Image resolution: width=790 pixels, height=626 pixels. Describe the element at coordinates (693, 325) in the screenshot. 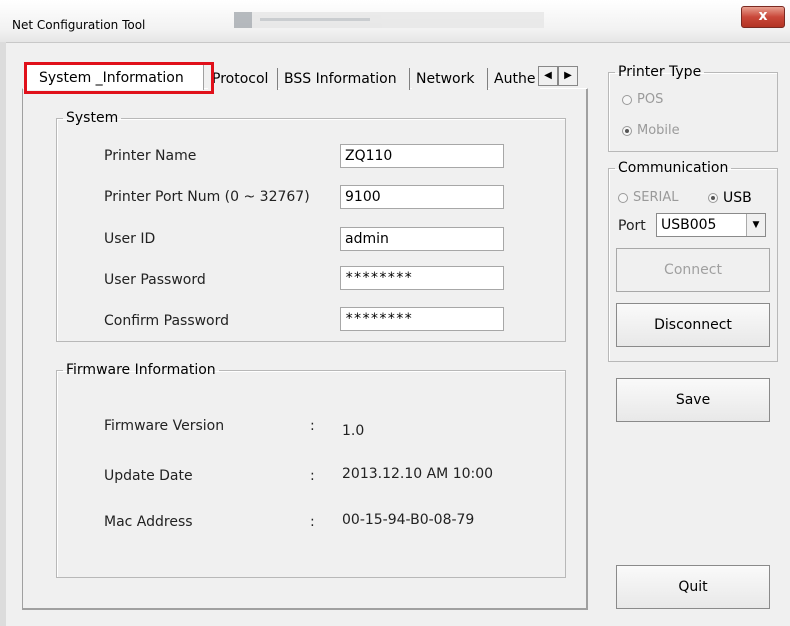

I see `disconnect-button: Disconnect` at that location.